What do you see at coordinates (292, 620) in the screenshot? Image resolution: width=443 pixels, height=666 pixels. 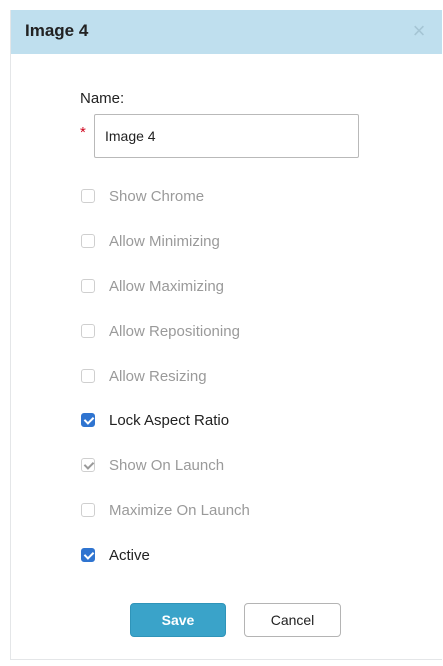 I see `cancel-button: Cancel` at bounding box center [292, 620].